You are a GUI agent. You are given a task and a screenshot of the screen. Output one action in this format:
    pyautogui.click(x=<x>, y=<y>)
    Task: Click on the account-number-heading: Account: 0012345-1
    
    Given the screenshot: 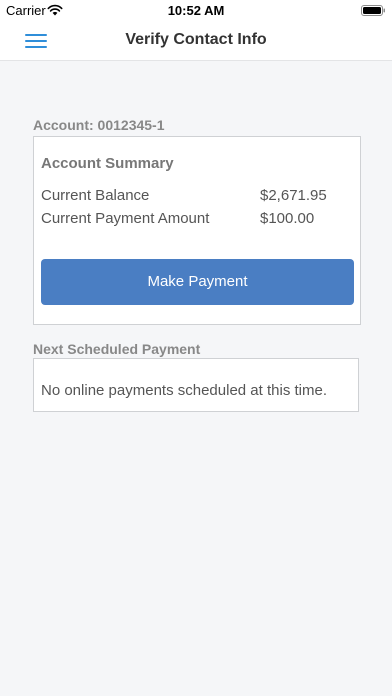 What is the action you would take?
    pyautogui.click(x=99, y=125)
    